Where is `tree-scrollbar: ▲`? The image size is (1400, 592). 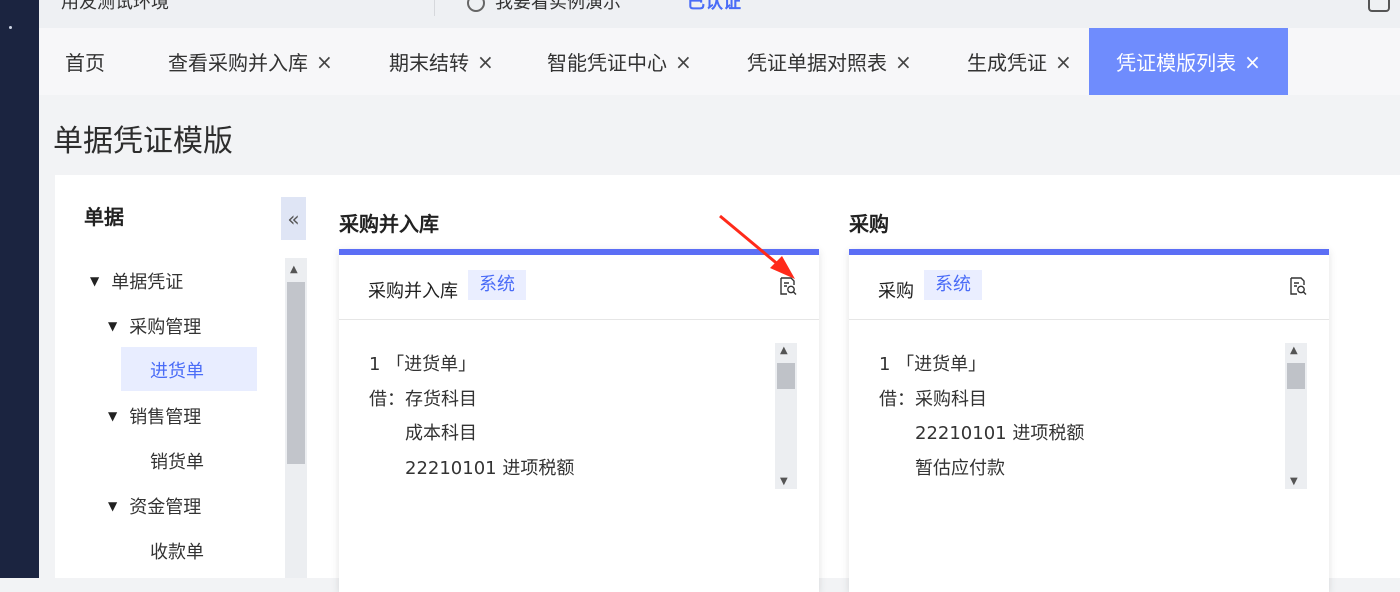 tree-scrollbar: ▲ is located at coordinates (296, 418).